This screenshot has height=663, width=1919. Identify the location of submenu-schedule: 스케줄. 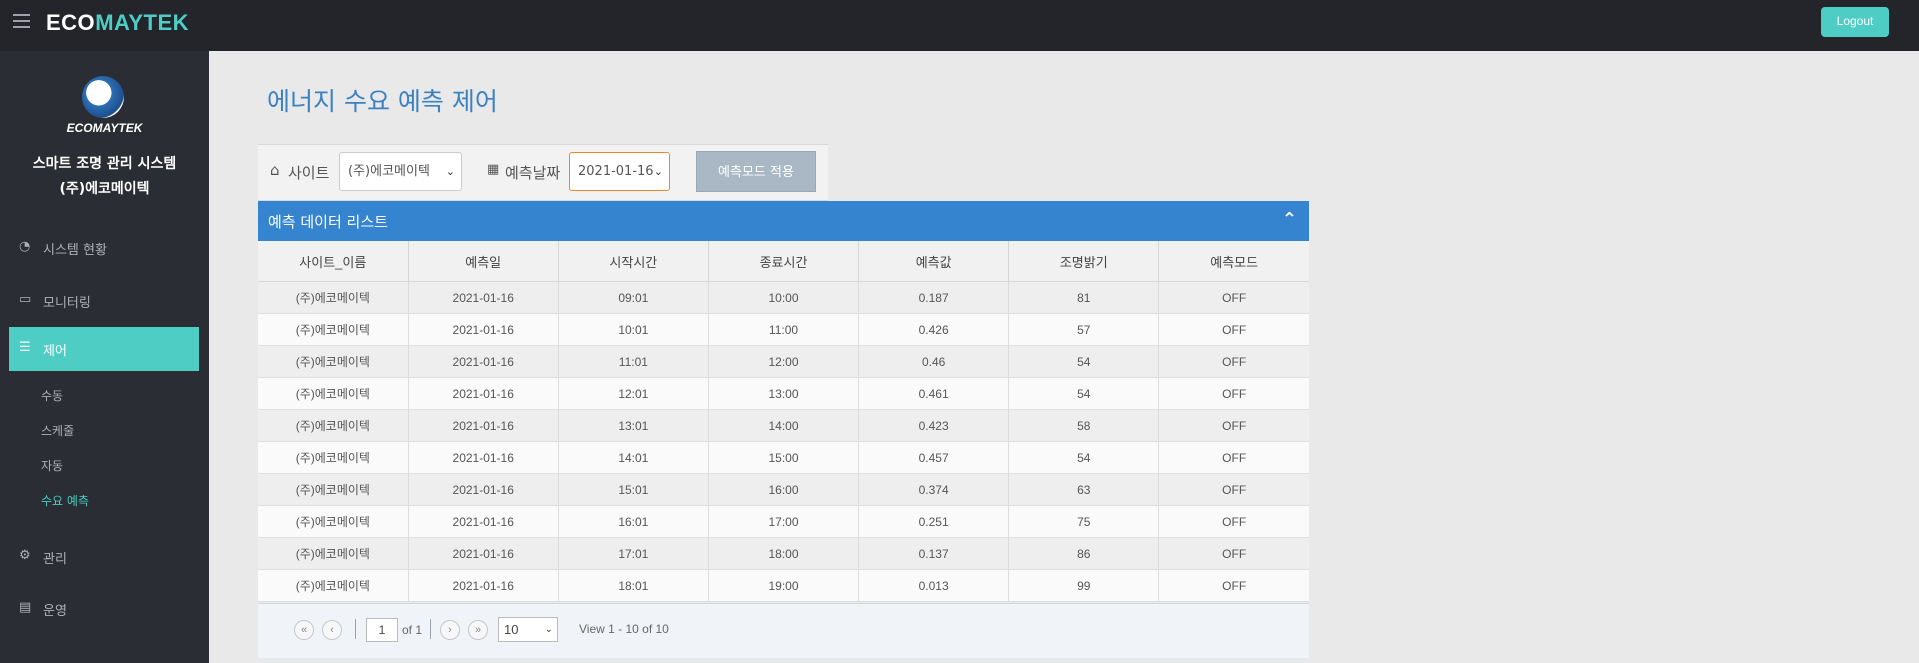
(57, 430).